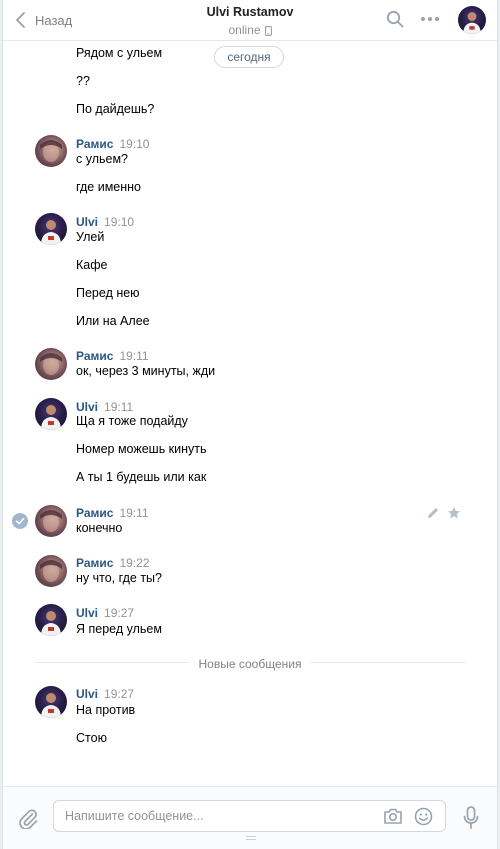  Describe the element at coordinates (249, 57) in the screenshot. I see `date-pill: сегодня` at that location.